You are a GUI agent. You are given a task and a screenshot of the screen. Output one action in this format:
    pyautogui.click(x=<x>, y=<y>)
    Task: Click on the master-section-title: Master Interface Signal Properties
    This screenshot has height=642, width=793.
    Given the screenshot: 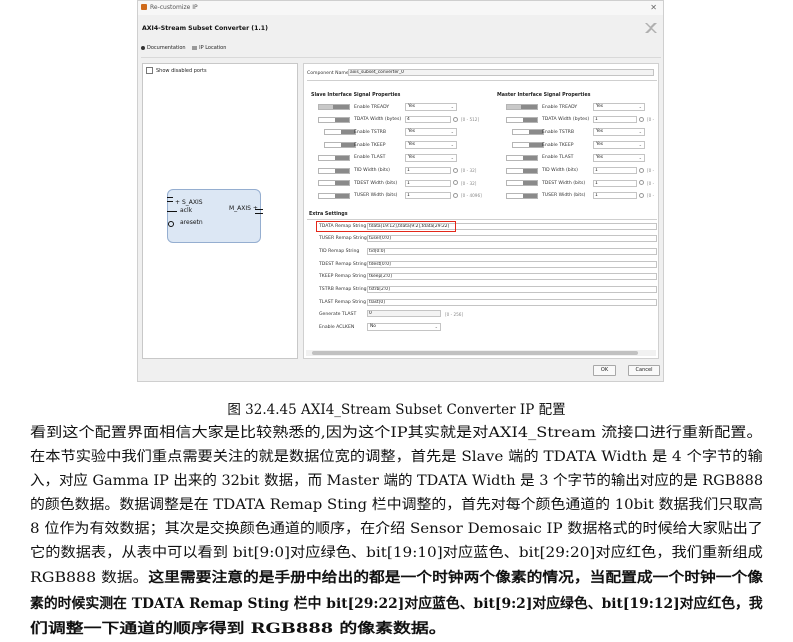 What is the action you would take?
    pyautogui.click(x=544, y=95)
    